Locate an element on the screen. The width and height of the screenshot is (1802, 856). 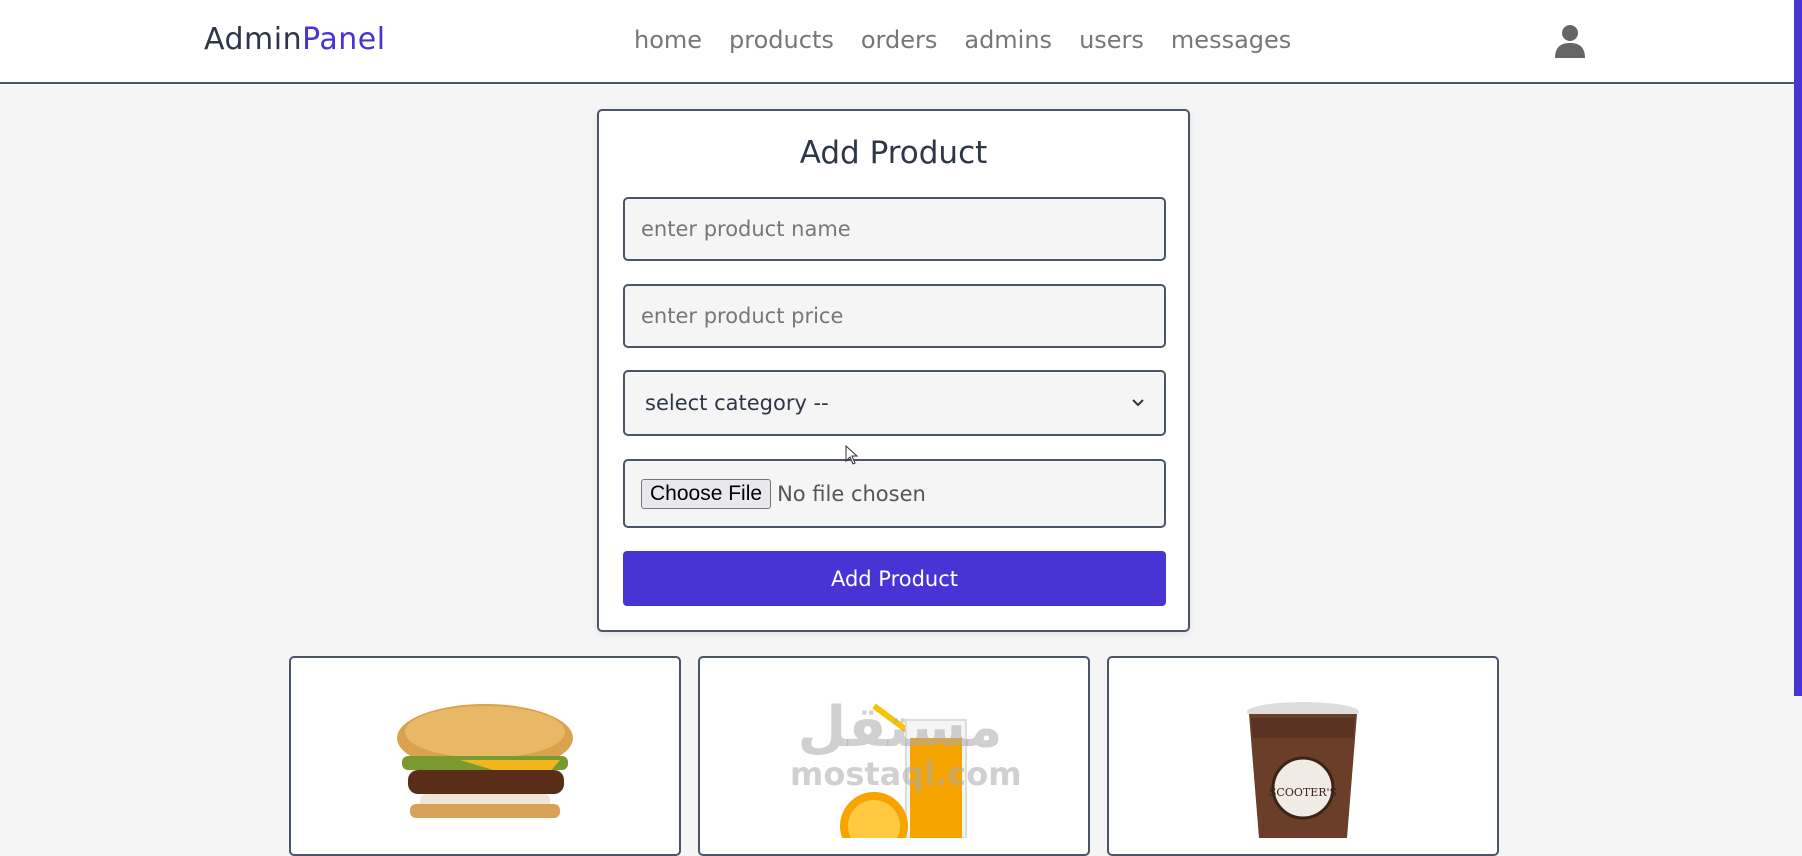
file-status-text: No file chosen is located at coordinates (851, 493).